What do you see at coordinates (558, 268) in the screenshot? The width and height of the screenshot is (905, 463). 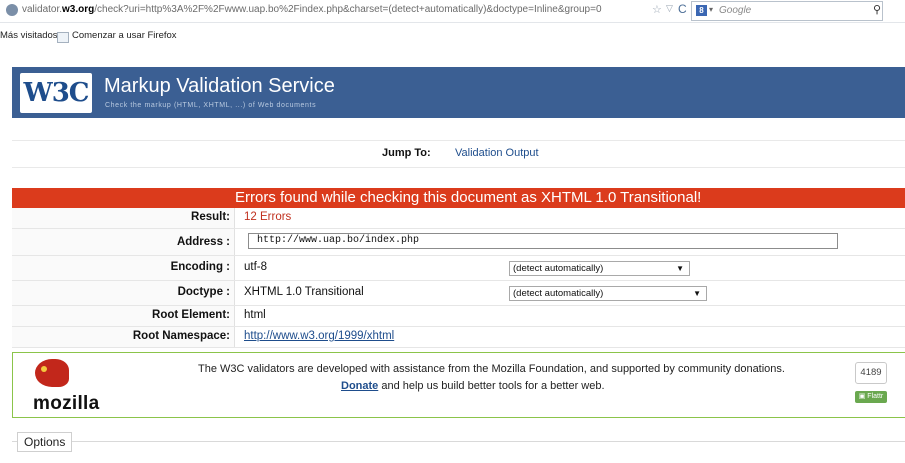 I see `encoding-select-value: (detect automatically)` at bounding box center [558, 268].